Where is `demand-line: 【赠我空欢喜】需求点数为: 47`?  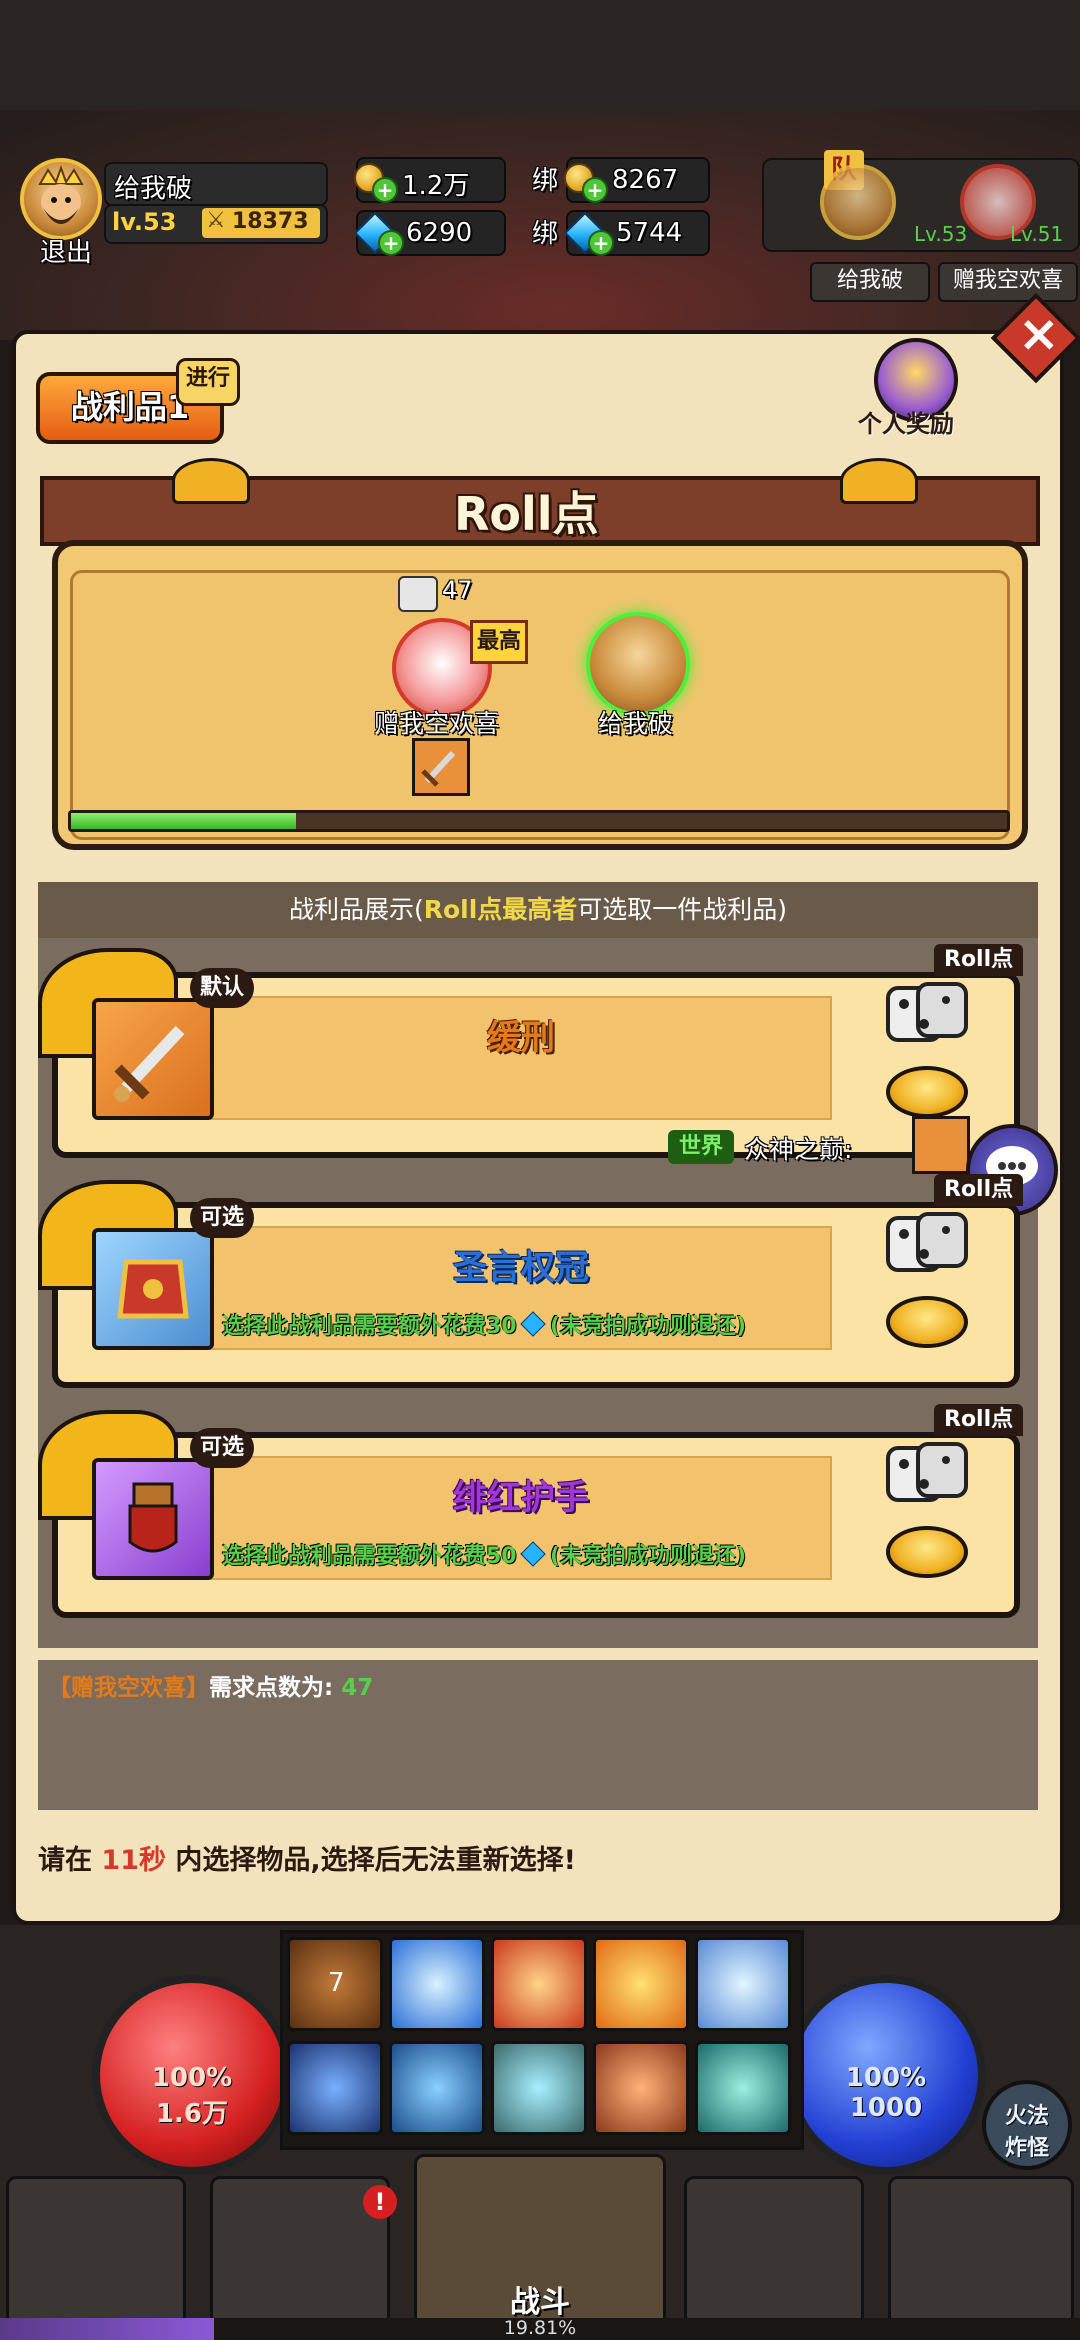 demand-line: 【赠我空欢喜】需求点数为: 47 is located at coordinates (210, 1685).